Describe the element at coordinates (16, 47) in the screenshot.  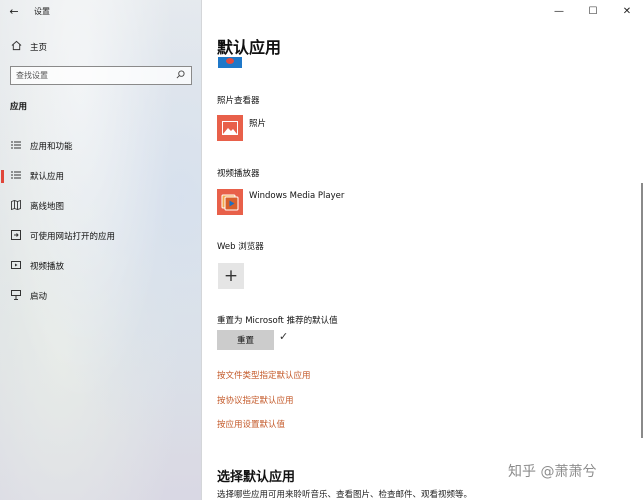
I see `home-icon` at that location.